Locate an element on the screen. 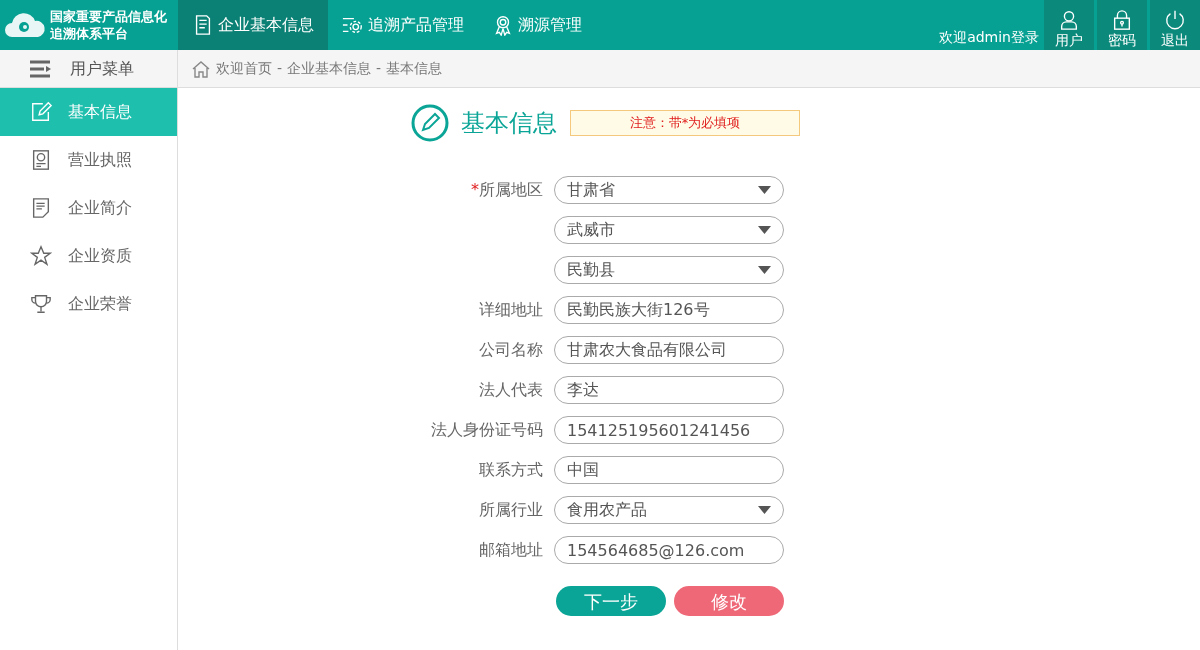  welcome-text: 欢迎admin登录 is located at coordinates (989, 37).